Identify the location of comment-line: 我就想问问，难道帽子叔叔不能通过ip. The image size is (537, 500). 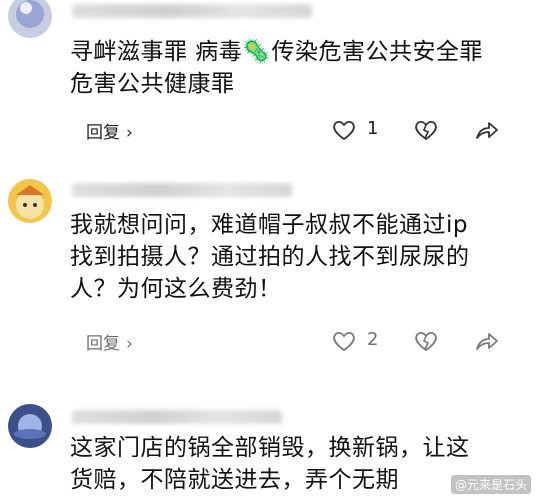
(269, 225).